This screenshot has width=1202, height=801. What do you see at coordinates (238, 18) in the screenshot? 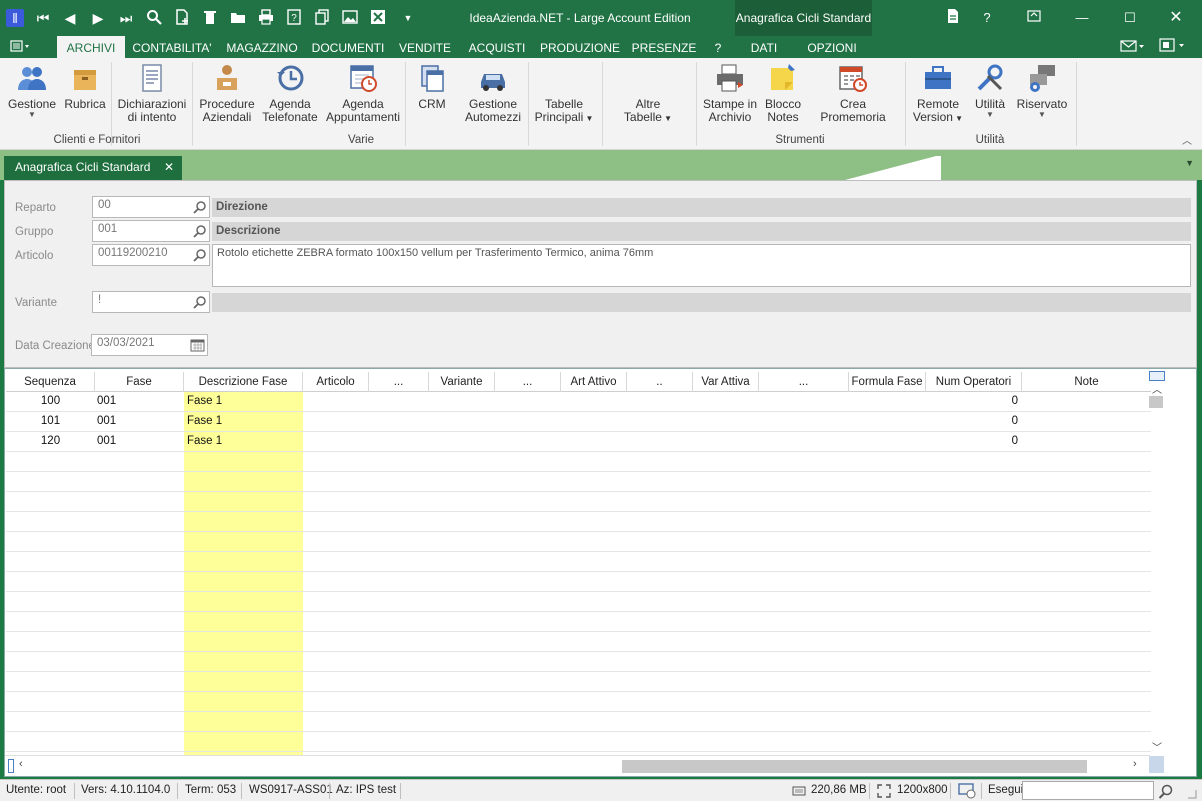
I see `open-folder-icon` at bounding box center [238, 18].